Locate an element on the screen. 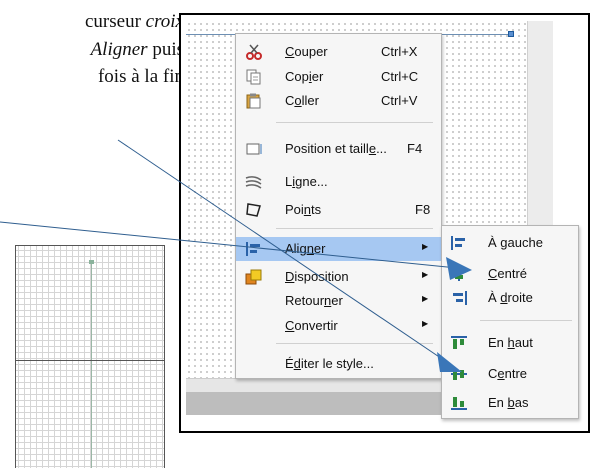  align-center-horizontal-icon is located at coordinates (459, 274).